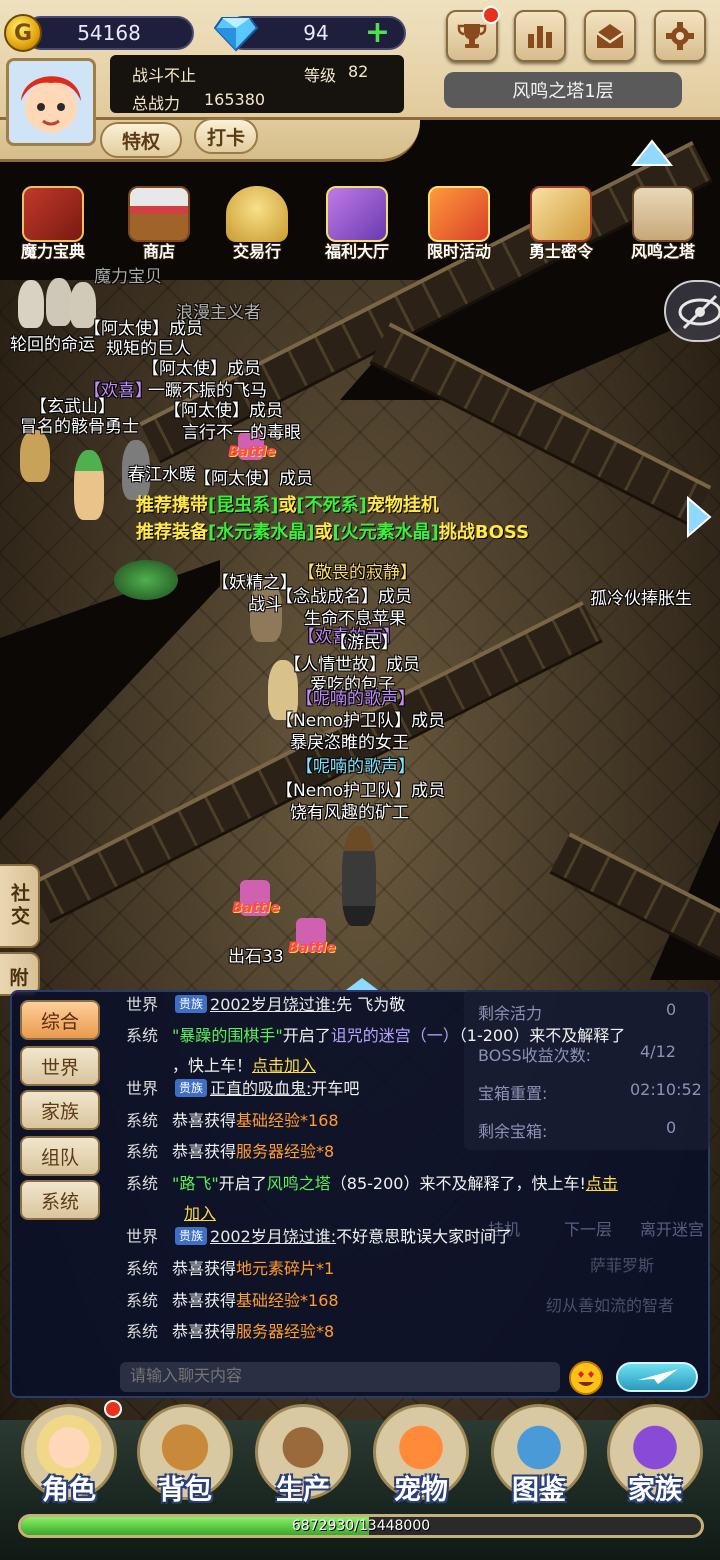 This screenshot has height=1560, width=720. I want to click on npc-label: 出石33, so click(256, 954).